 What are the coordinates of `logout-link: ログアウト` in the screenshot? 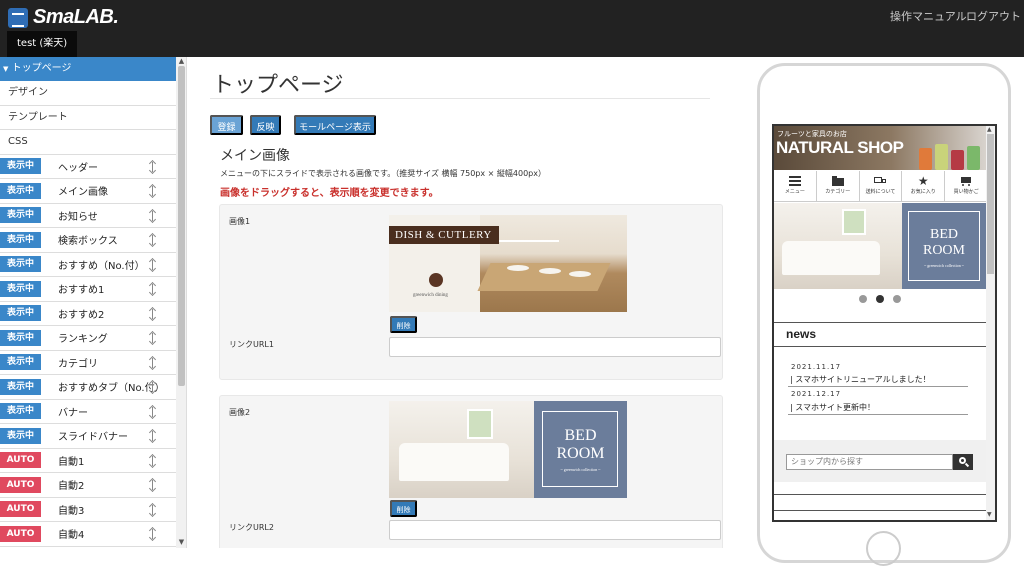 It's located at (993, 16).